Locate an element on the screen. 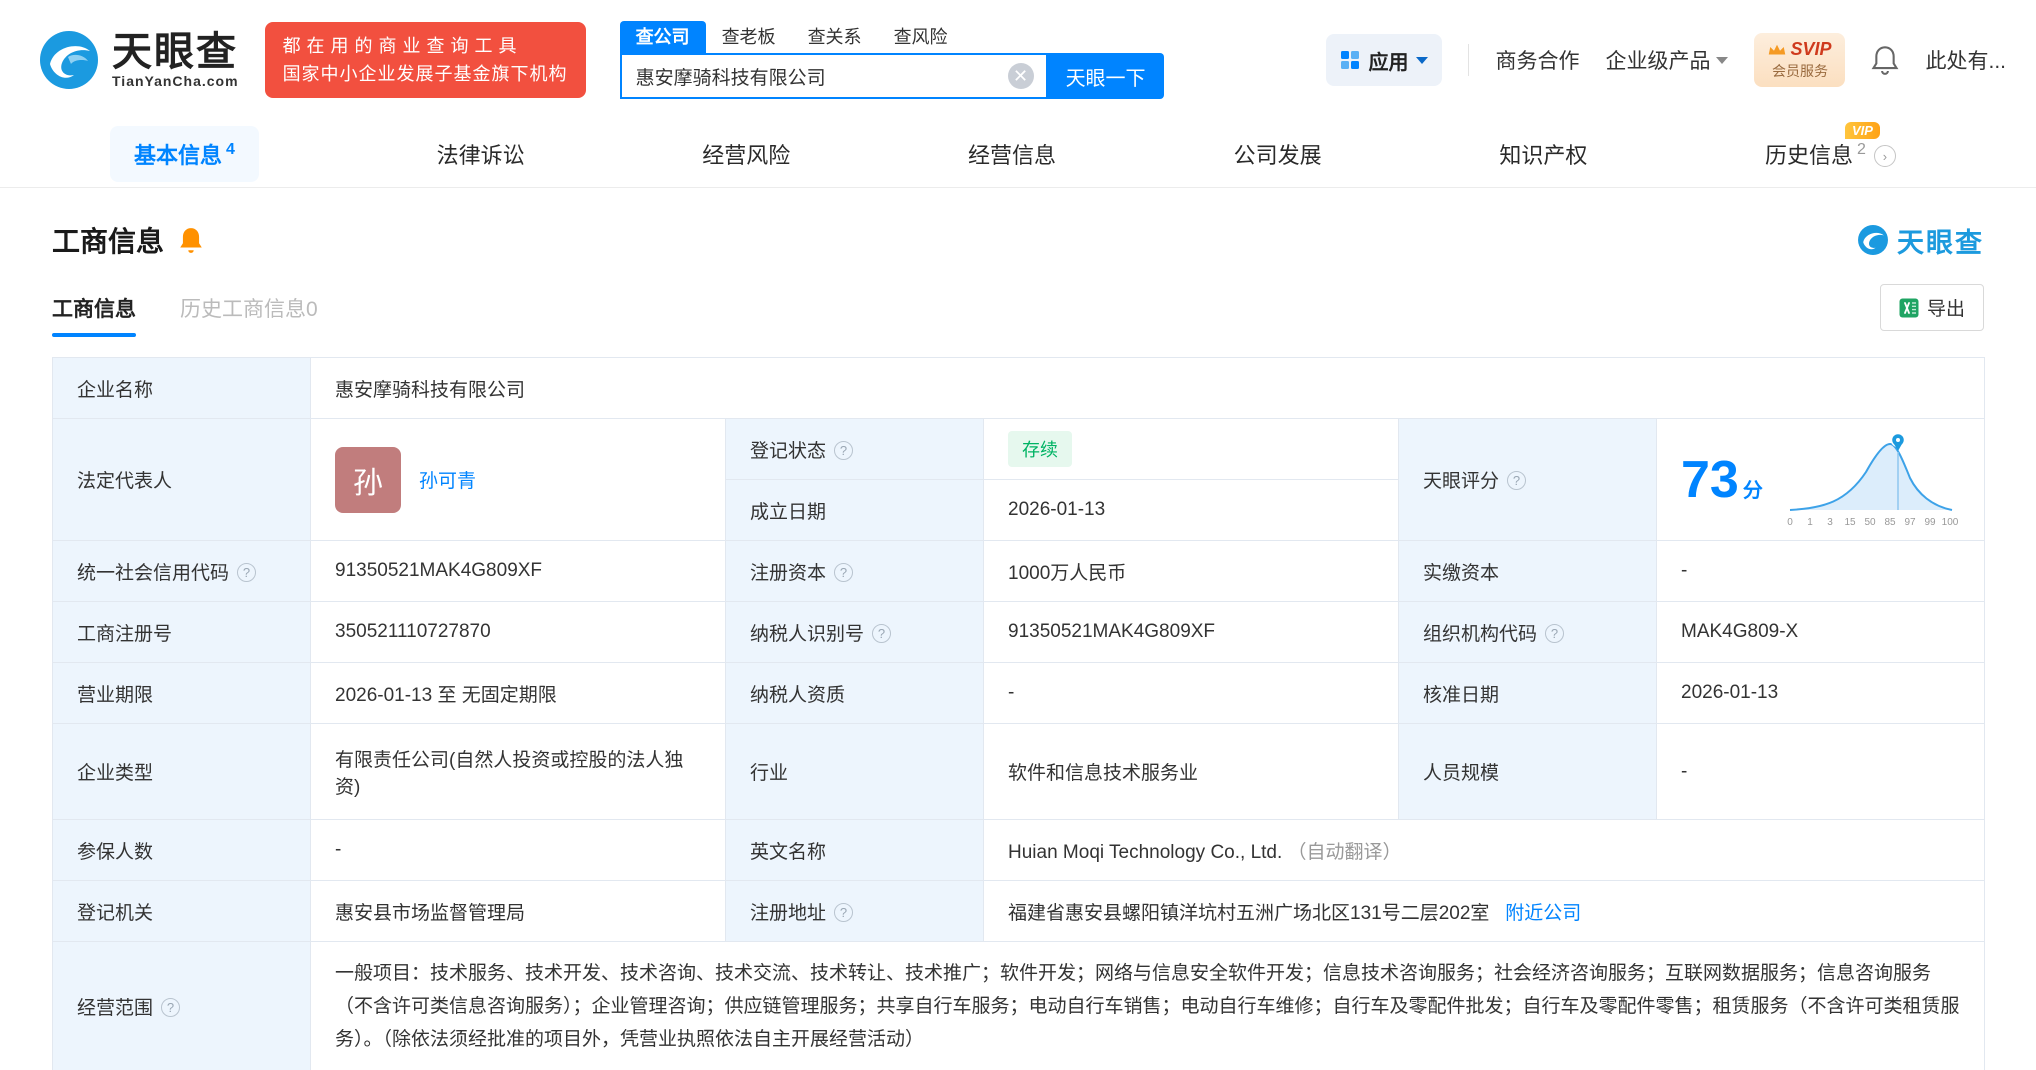  svip-subtitle: 会员服务 is located at coordinates (1799, 71).